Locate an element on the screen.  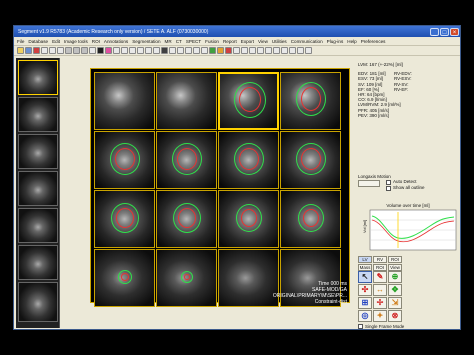
pan-icon is located at coordinates (140, 50).